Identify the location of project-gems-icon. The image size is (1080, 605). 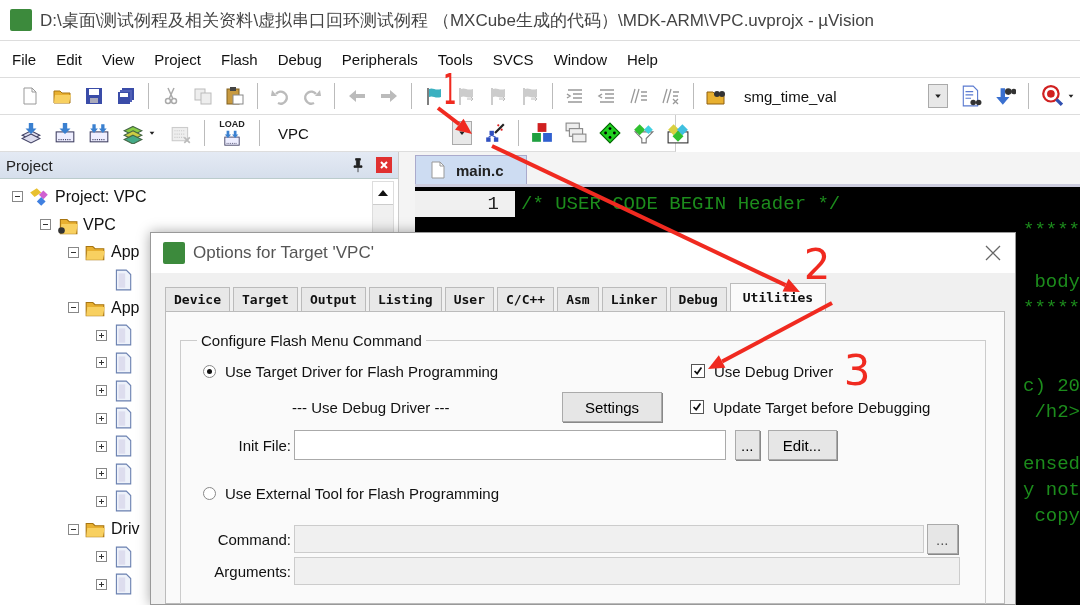
(39, 196).